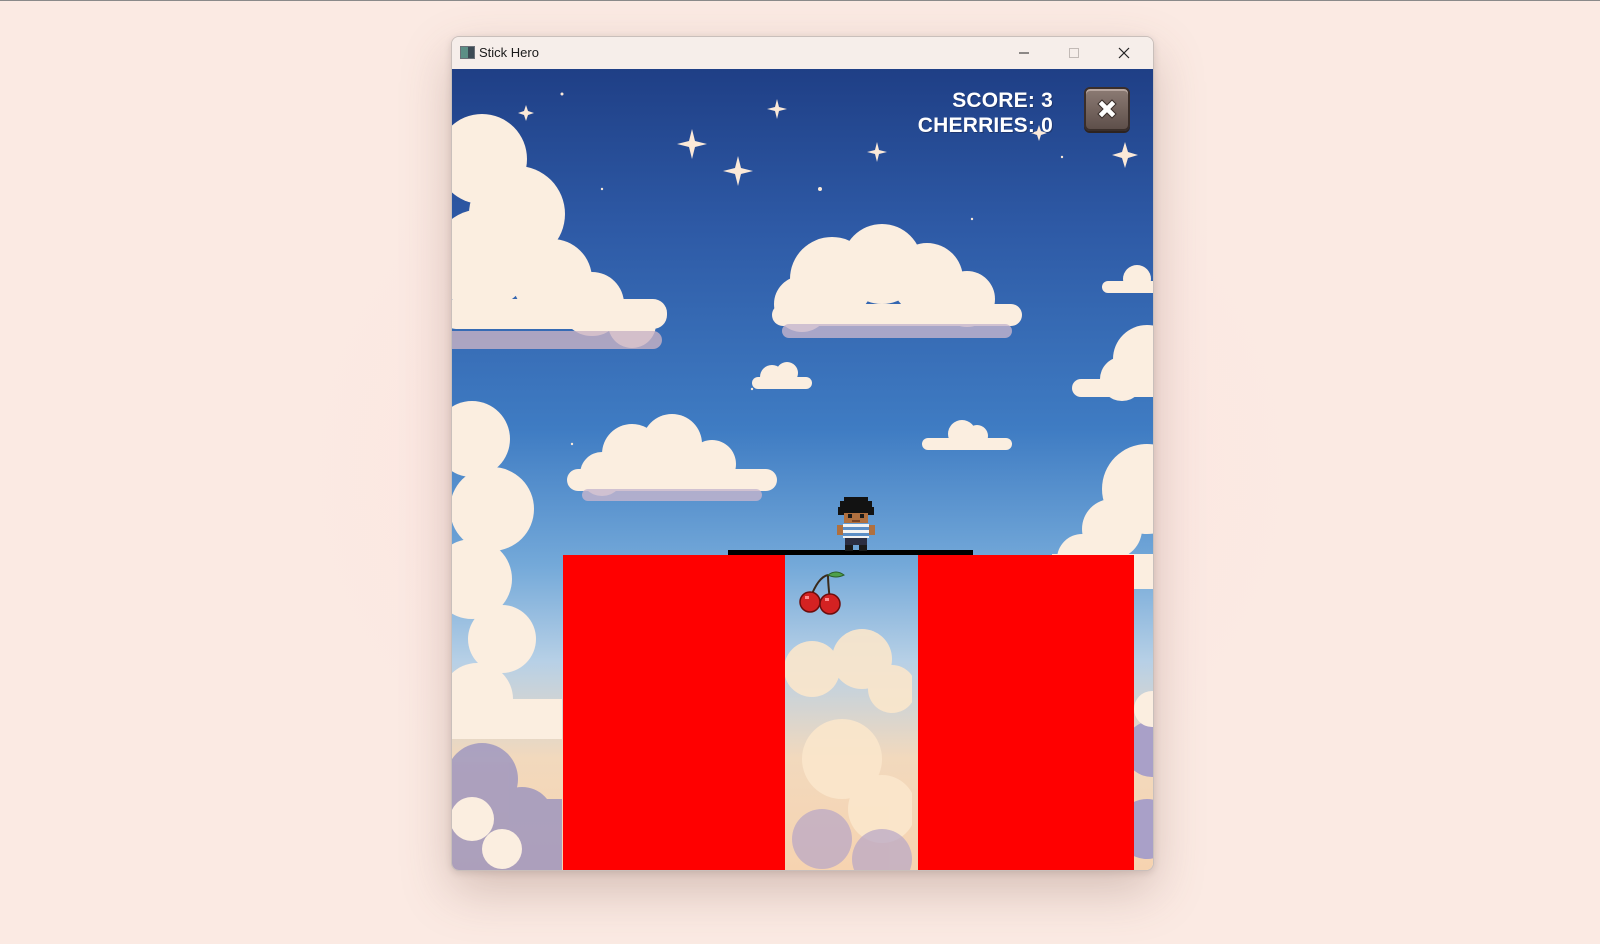  I want to click on cloud-right, so click(1102, 427).